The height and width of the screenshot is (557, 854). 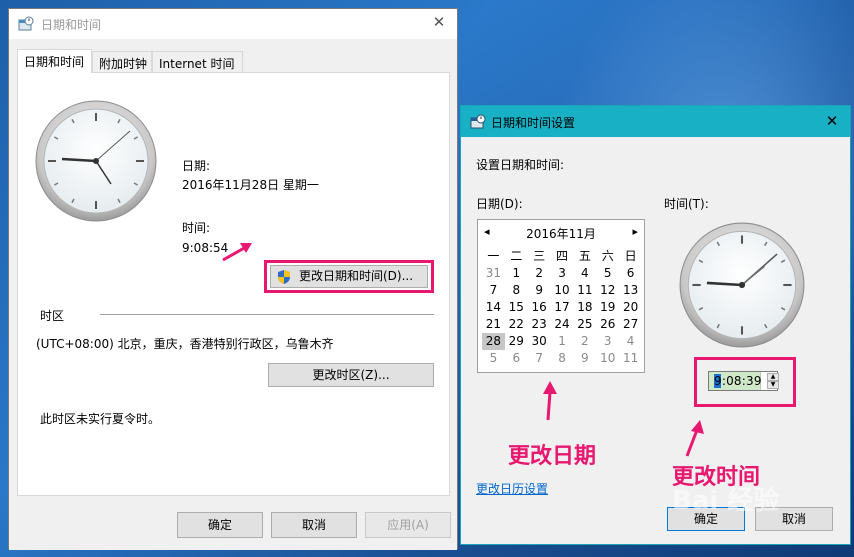 I want to click on weekday-label: 六, so click(x=607, y=256).